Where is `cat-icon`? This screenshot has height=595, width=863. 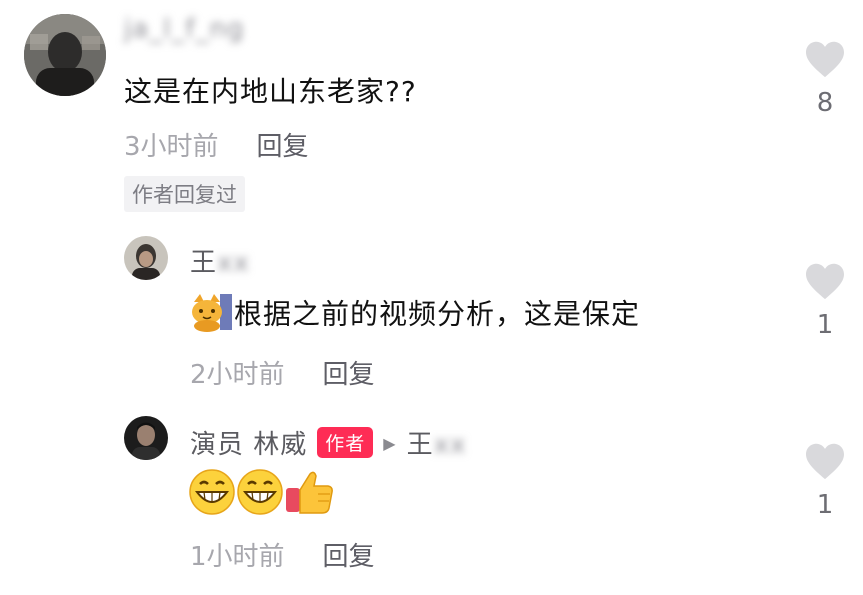 cat-icon is located at coordinates (212, 315).